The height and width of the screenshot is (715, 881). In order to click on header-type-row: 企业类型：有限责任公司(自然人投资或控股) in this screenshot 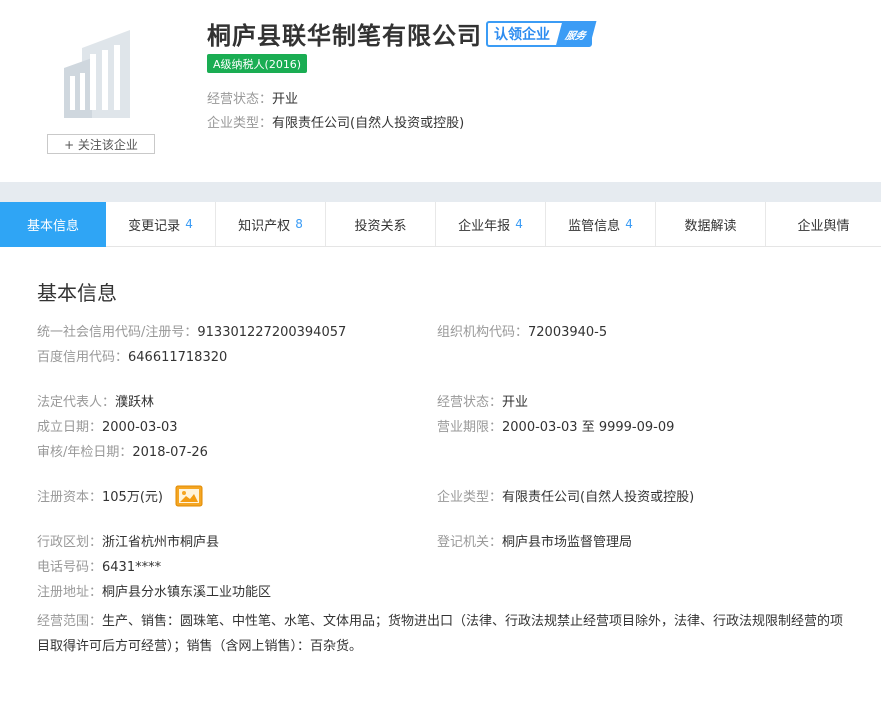, I will do `click(335, 121)`.